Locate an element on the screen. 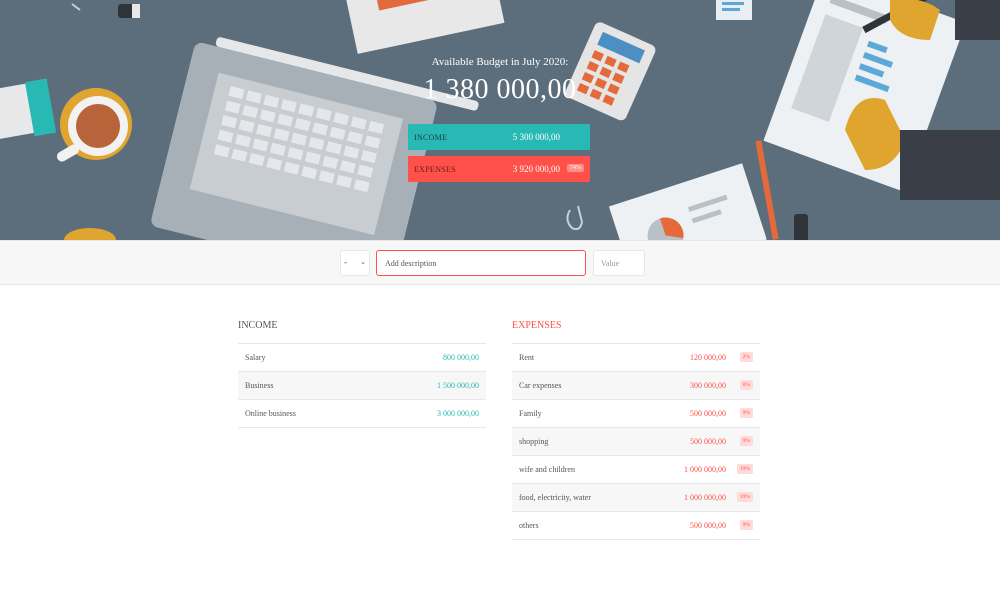  income-item-description: Salary is located at coordinates (255, 357).